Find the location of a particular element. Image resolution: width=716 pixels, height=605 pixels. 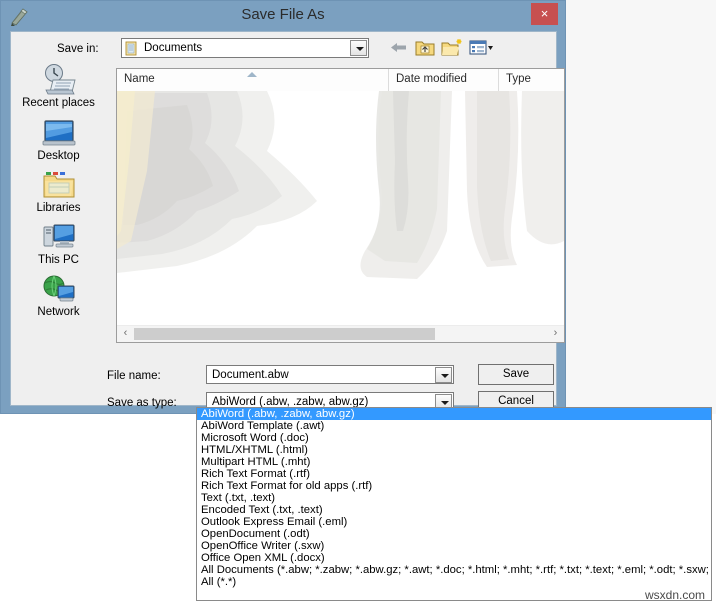

file-name-value: Document.abw is located at coordinates (250, 375).